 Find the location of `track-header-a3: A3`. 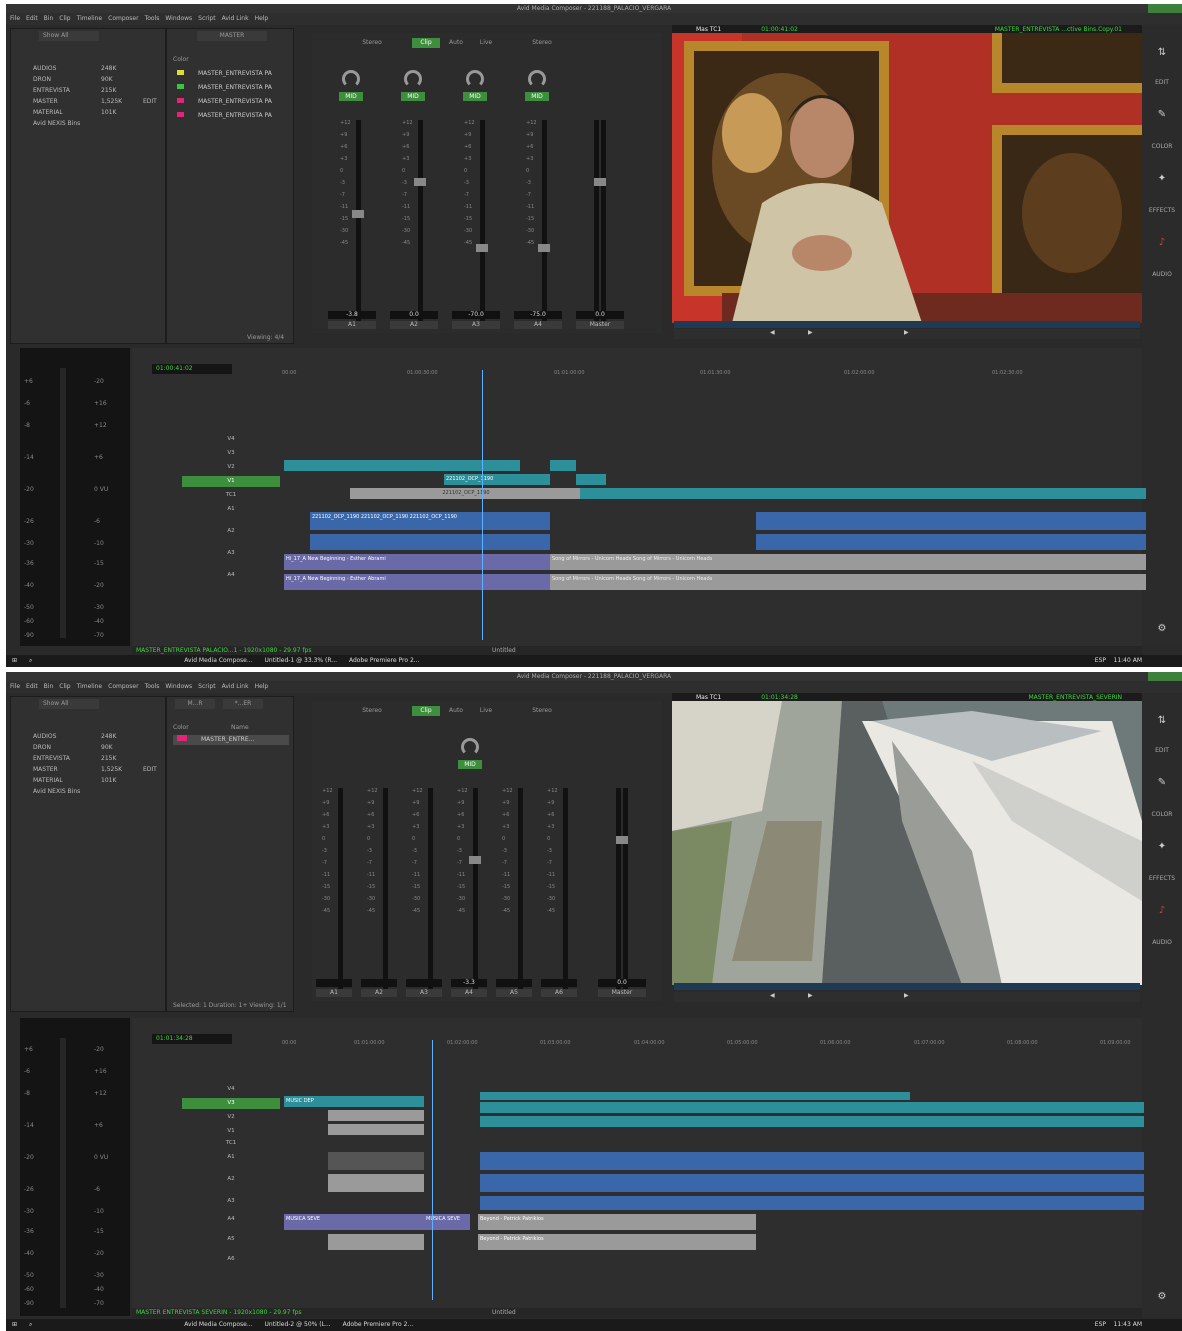

track-header-a3: A3 is located at coordinates (231, 553).